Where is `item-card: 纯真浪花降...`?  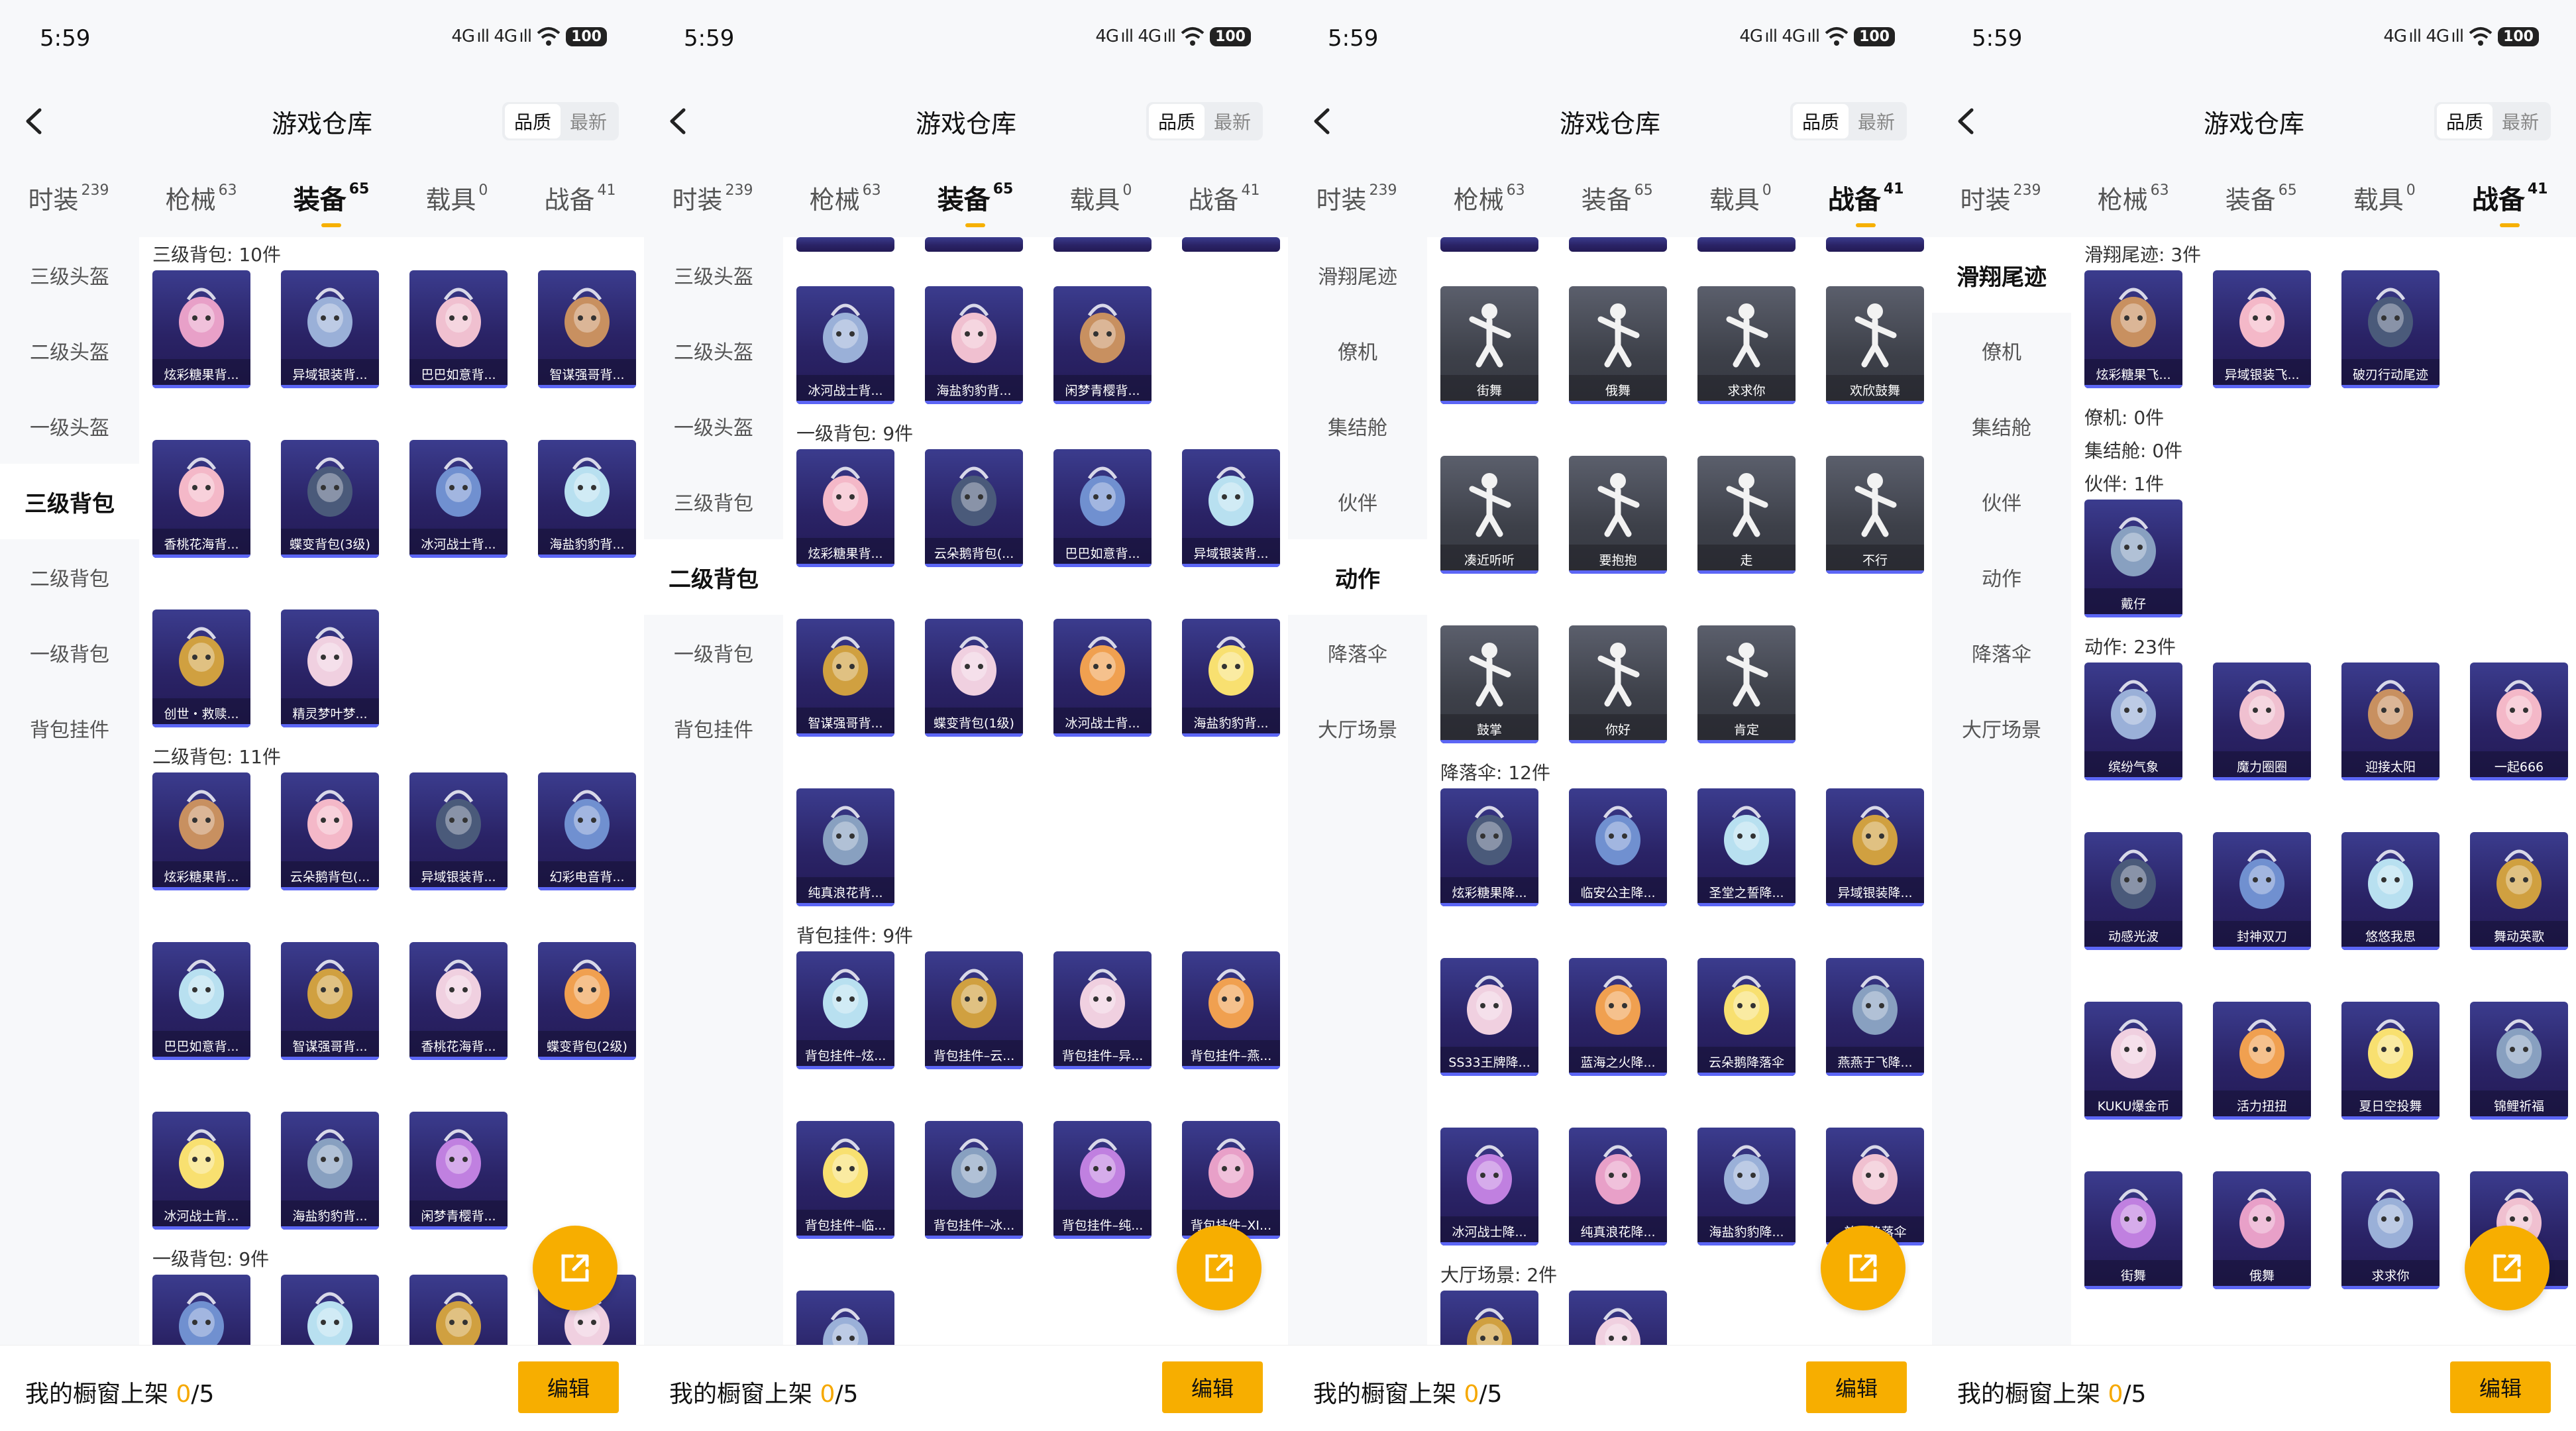
item-card: 纯真浪花降... is located at coordinates (1618, 1187).